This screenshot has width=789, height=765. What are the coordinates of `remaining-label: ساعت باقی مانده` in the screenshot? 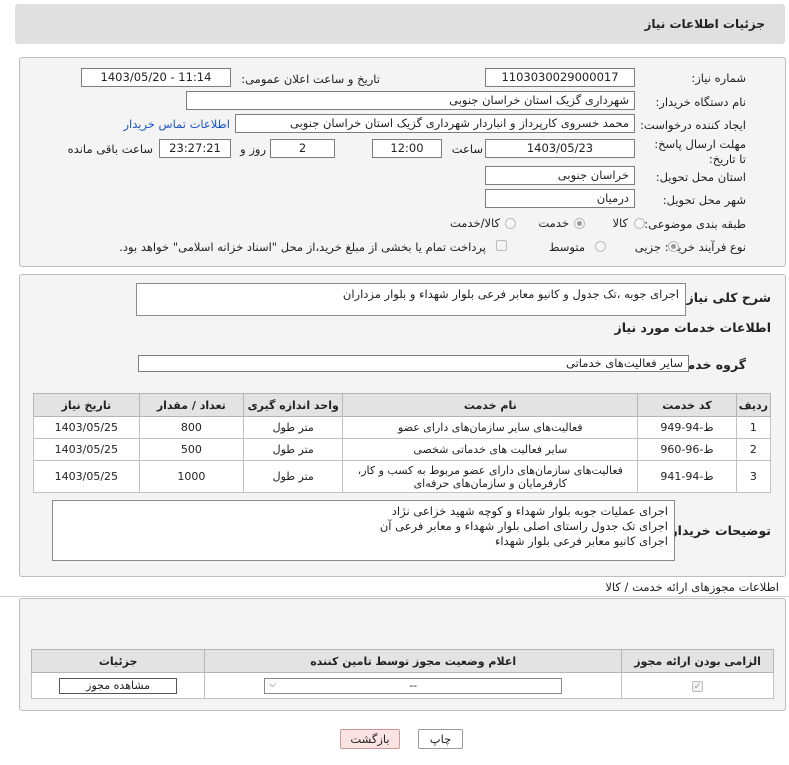 It's located at (110, 149).